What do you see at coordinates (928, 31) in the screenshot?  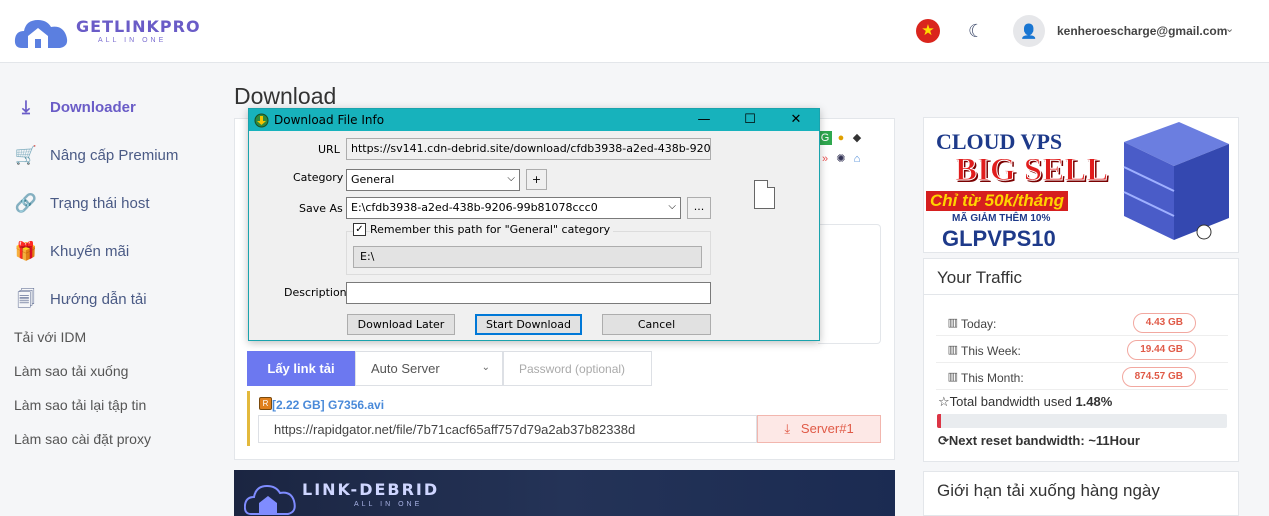 I see `vietnam-flag-icon: ★` at bounding box center [928, 31].